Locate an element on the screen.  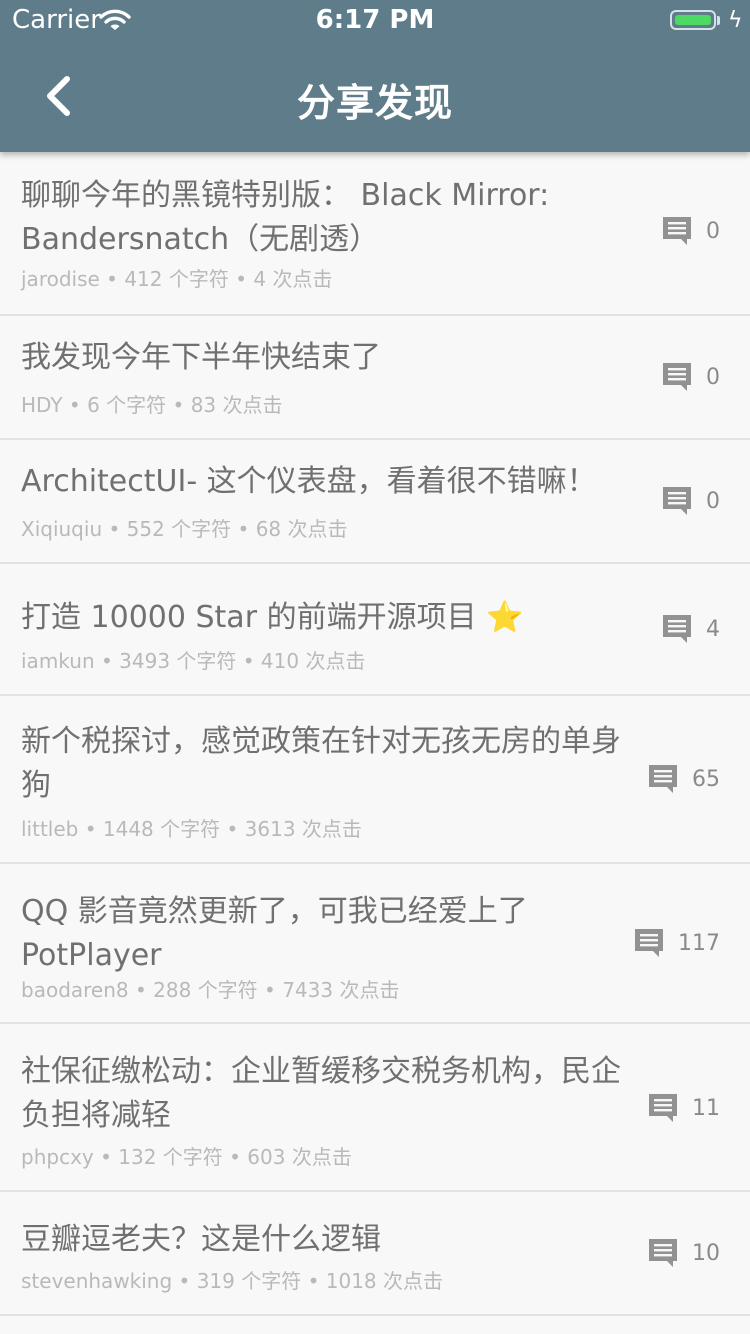
status-time: 6:17 PM is located at coordinates (375, 20).